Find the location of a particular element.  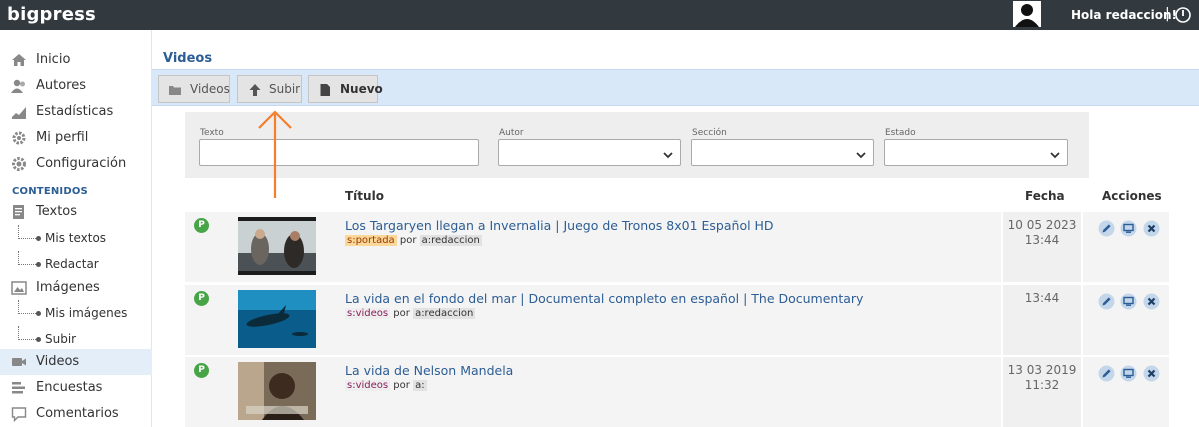

video-meta: s:videos por a: is located at coordinates (386, 385).